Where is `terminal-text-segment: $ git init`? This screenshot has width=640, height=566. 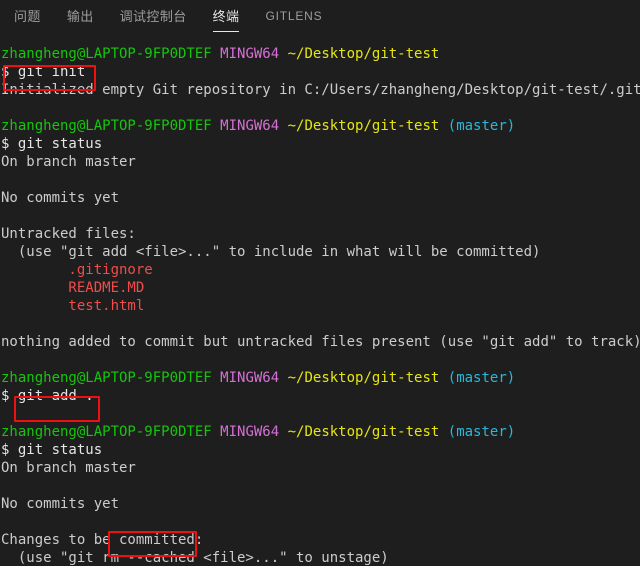 terminal-text-segment: $ git init is located at coordinates (43, 72).